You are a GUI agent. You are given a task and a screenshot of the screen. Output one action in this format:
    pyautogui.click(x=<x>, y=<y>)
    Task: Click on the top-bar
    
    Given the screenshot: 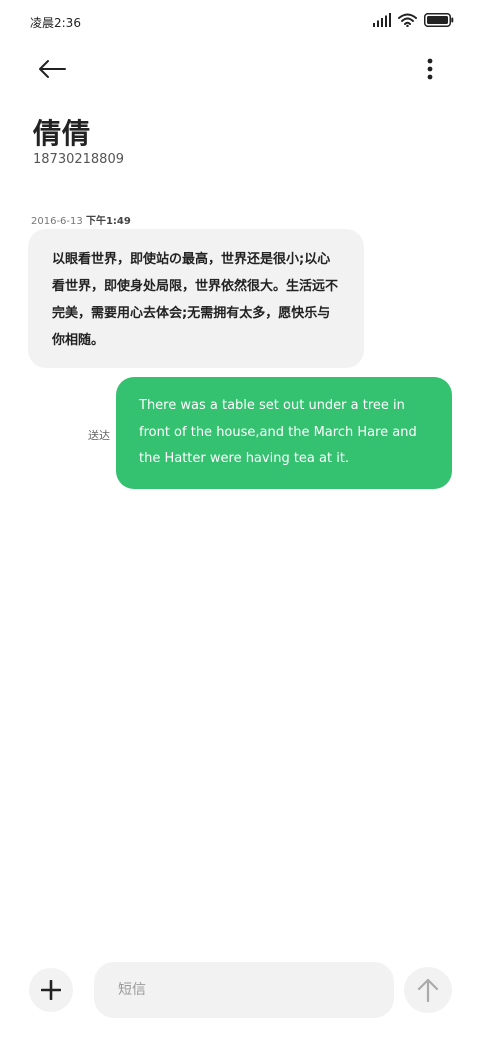 What is the action you would take?
    pyautogui.click(x=240, y=69)
    